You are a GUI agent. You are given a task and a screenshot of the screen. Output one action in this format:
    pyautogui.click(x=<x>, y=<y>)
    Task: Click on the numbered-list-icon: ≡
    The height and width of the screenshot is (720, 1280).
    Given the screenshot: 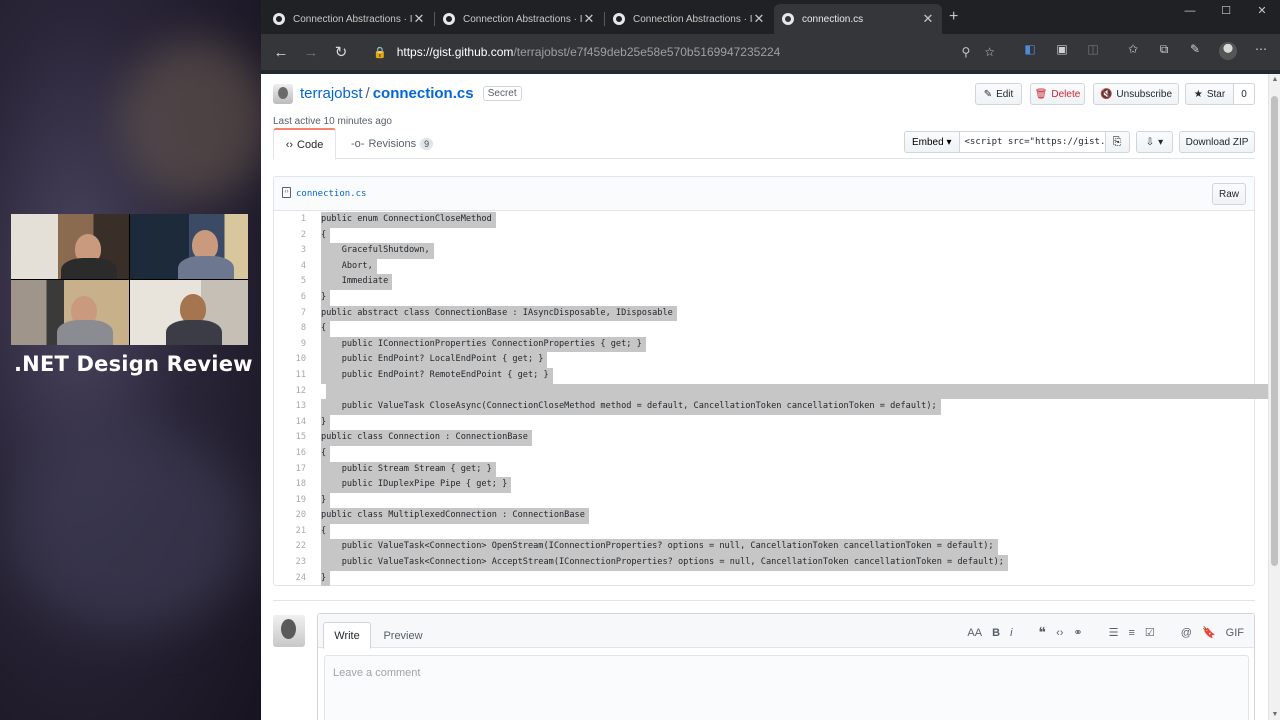 What is the action you would take?
    pyautogui.click(x=1131, y=633)
    